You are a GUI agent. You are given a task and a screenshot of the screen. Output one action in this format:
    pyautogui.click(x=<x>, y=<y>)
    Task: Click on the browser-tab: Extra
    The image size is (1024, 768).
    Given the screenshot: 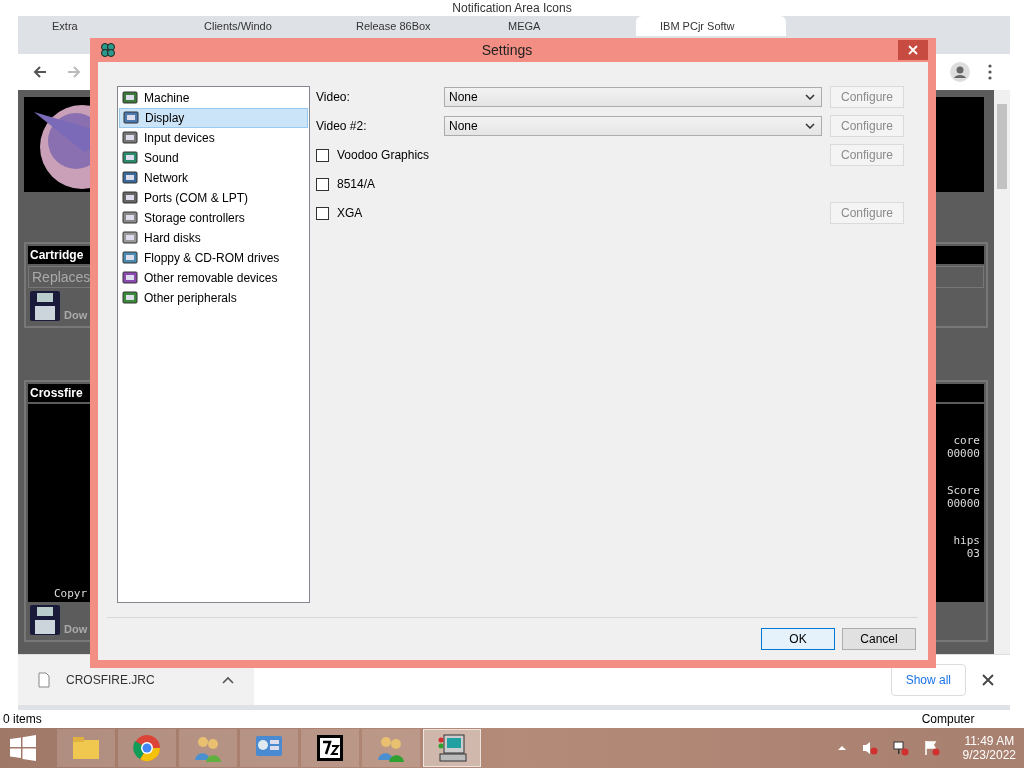 What is the action you would take?
    pyautogui.click(x=103, y=26)
    